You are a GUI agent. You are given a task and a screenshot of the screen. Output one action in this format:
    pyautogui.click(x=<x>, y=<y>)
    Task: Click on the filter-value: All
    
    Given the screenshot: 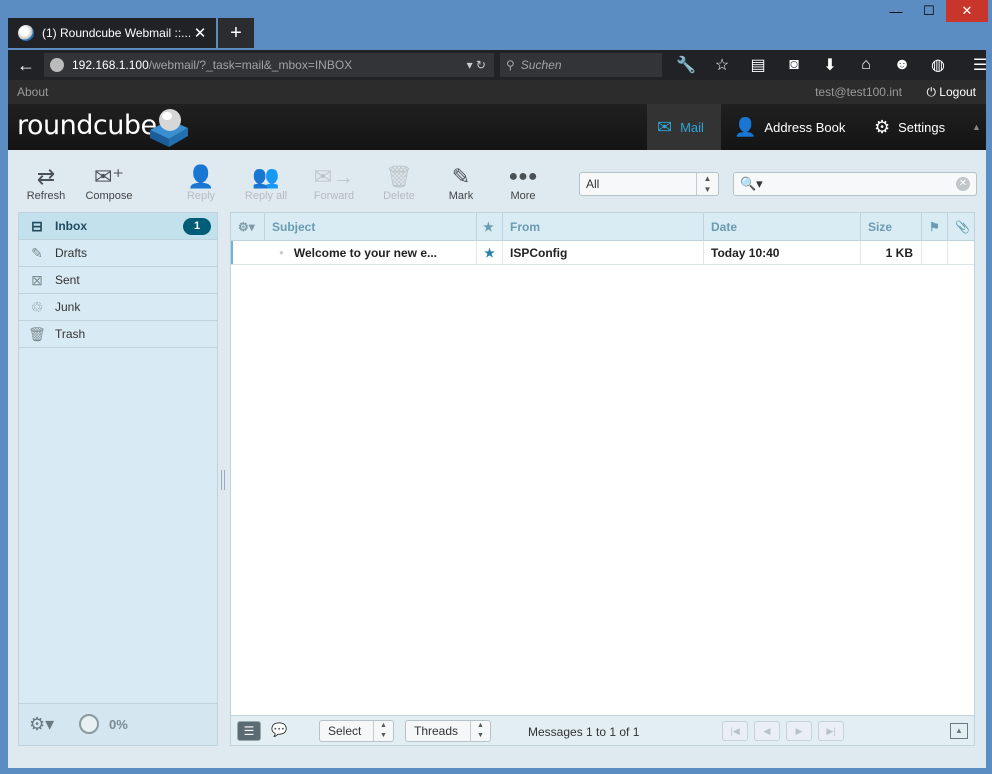 What is the action you would take?
    pyautogui.click(x=593, y=184)
    